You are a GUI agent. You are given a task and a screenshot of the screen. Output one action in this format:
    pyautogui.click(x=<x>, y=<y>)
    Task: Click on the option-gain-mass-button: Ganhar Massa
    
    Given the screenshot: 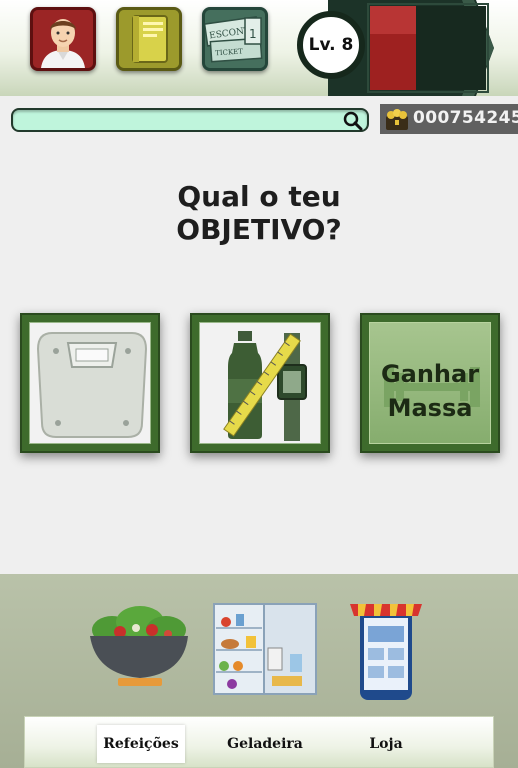 What is the action you would take?
    pyautogui.click(x=430, y=383)
    